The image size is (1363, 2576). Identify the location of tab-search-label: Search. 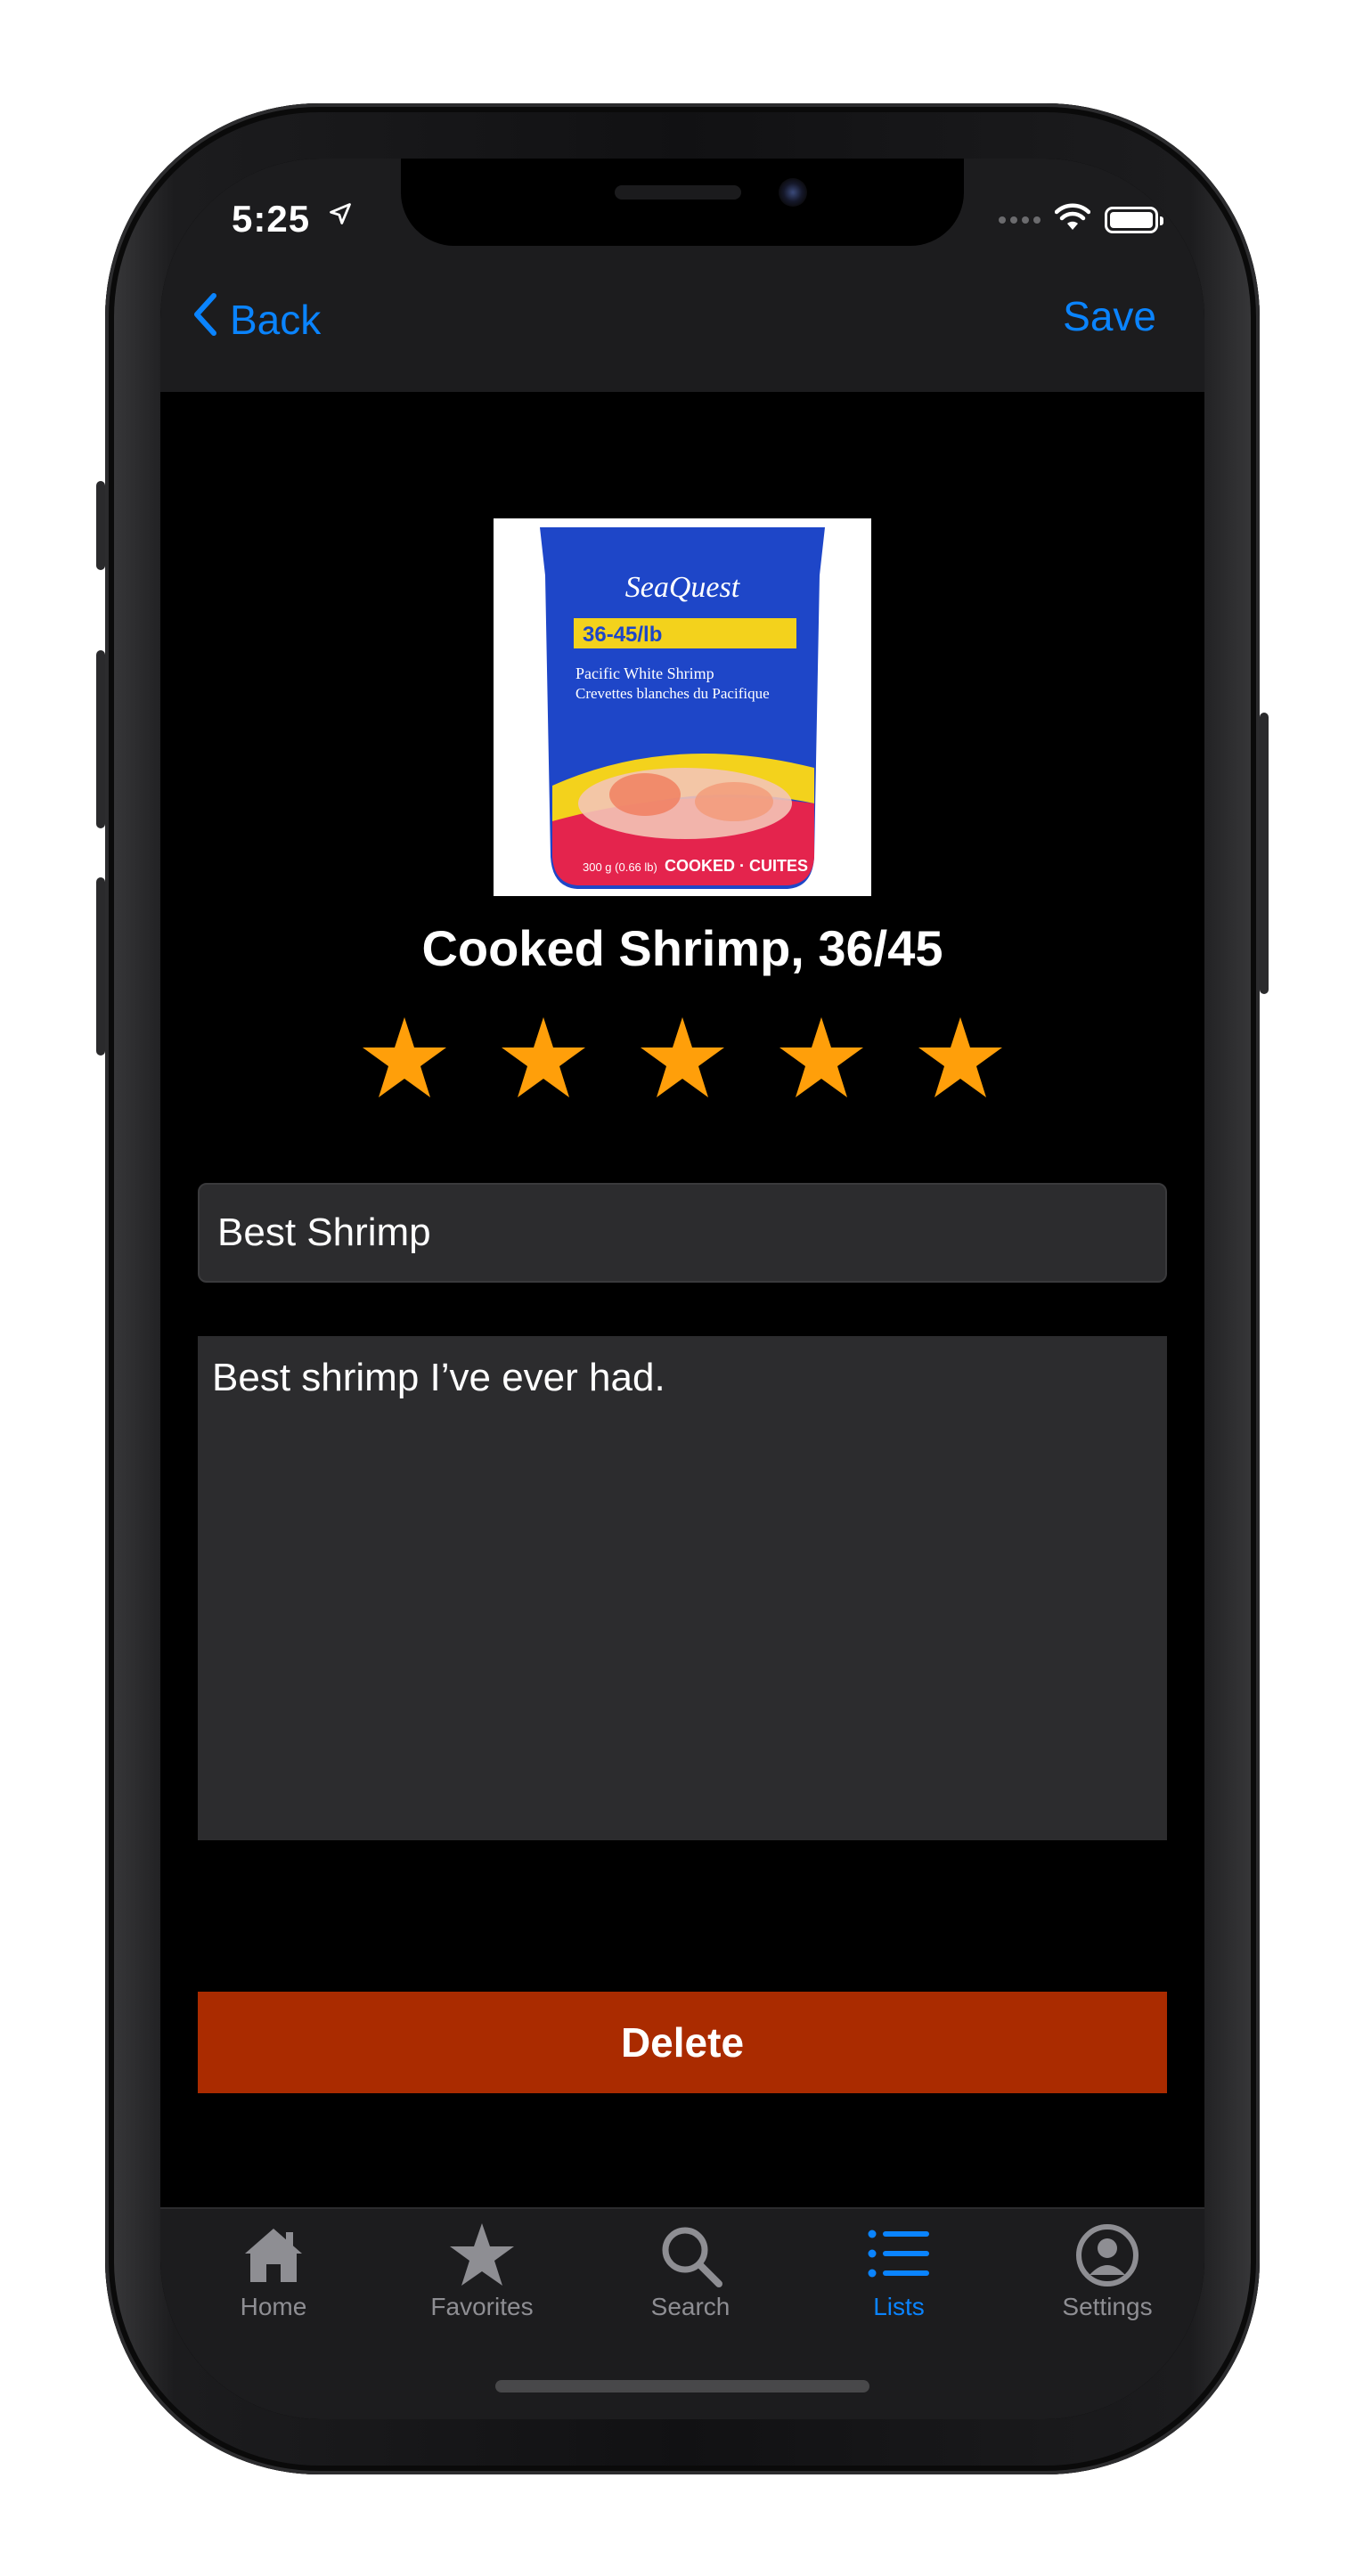
(690, 2307).